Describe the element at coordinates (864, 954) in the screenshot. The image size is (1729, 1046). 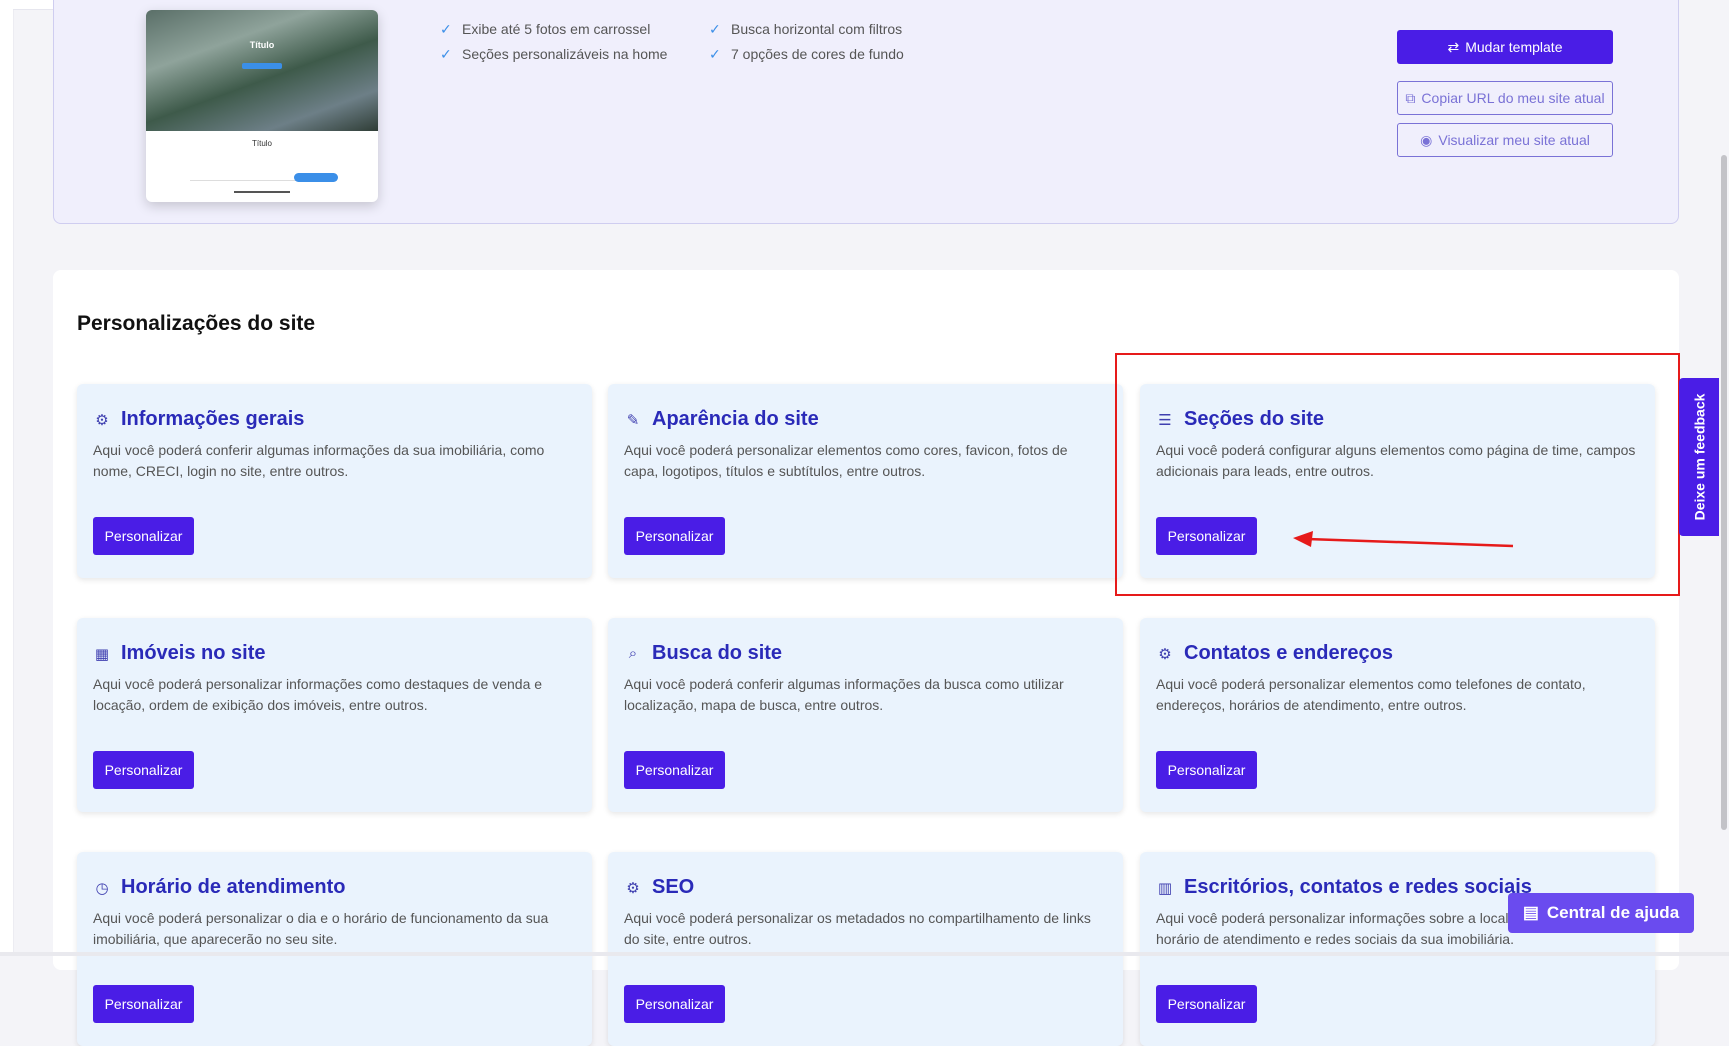
I see `bottom-bar` at that location.